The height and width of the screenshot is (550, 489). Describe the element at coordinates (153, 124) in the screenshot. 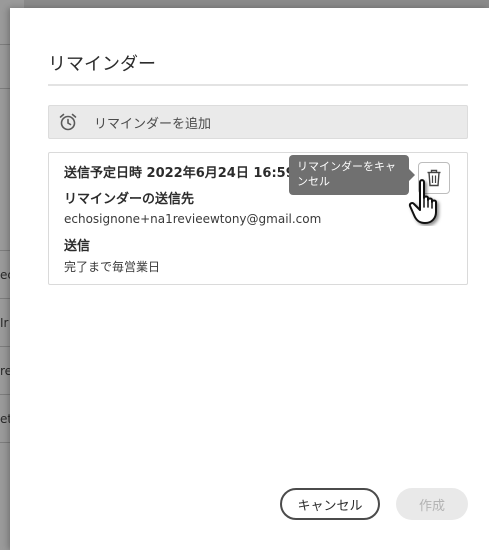

I see `add-reminder-label: リマインダーを追加` at that location.